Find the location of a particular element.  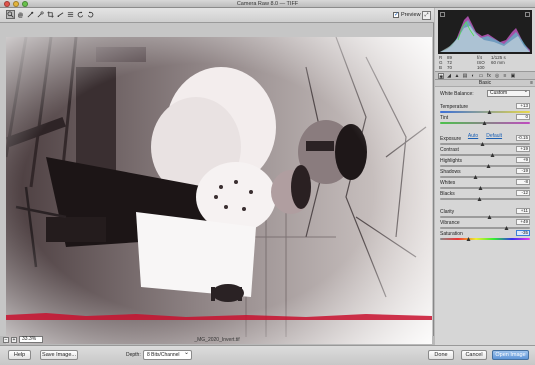

whites-value-field: -8 is located at coordinates (523, 182).